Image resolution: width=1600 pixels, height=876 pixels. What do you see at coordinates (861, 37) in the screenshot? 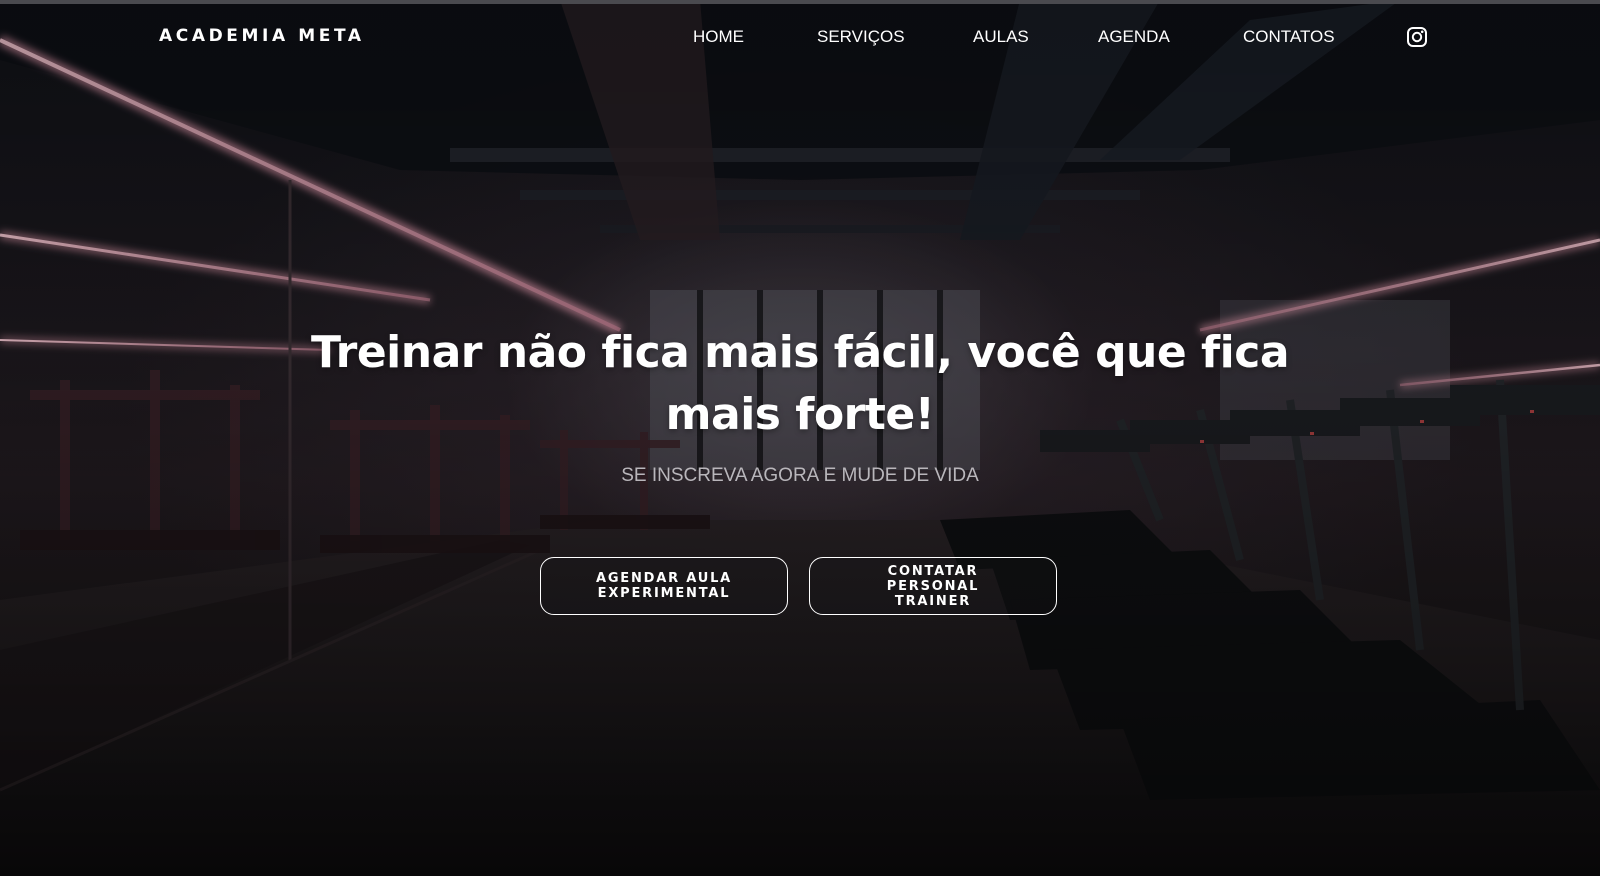
I see `nav-item-servicos: SERVIÇOS` at bounding box center [861, 37].